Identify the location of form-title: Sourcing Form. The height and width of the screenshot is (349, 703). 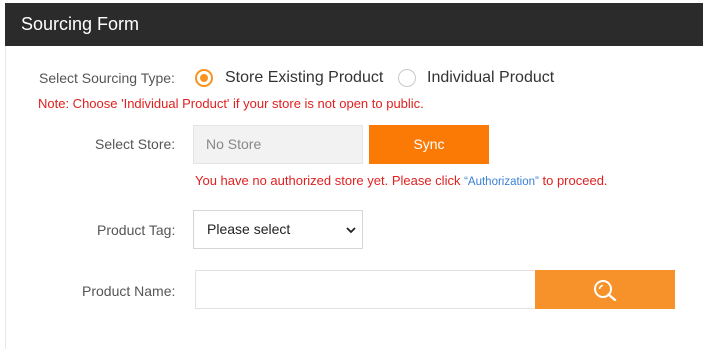
(80, 24).